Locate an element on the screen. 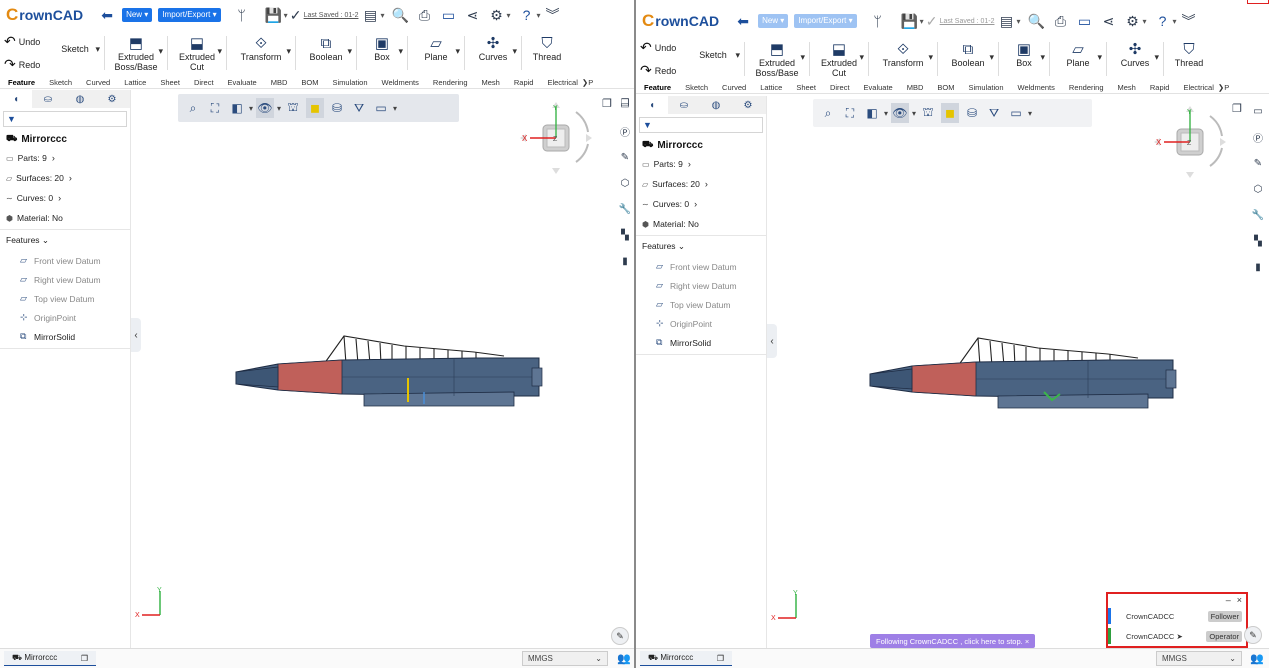  operator-role-badge: Operator is located at coordinates (1224, 636).